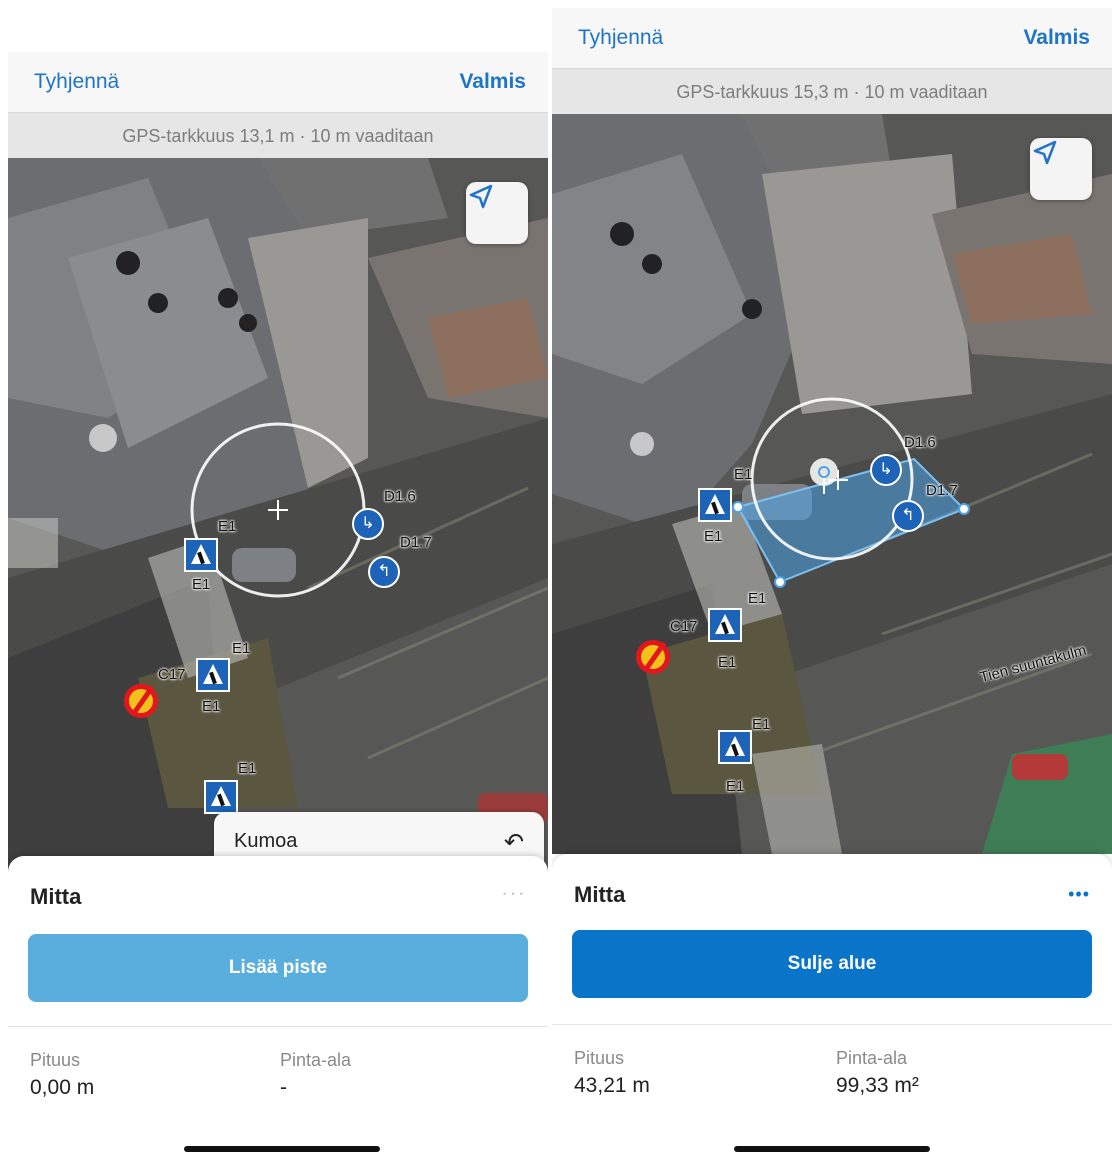 Image resolution: width=1112 pixels, height=1155 pixels. Describe the element at coordinates (612, 1085) in the screenshot. I see `length-value: 43,21 m` at that location.